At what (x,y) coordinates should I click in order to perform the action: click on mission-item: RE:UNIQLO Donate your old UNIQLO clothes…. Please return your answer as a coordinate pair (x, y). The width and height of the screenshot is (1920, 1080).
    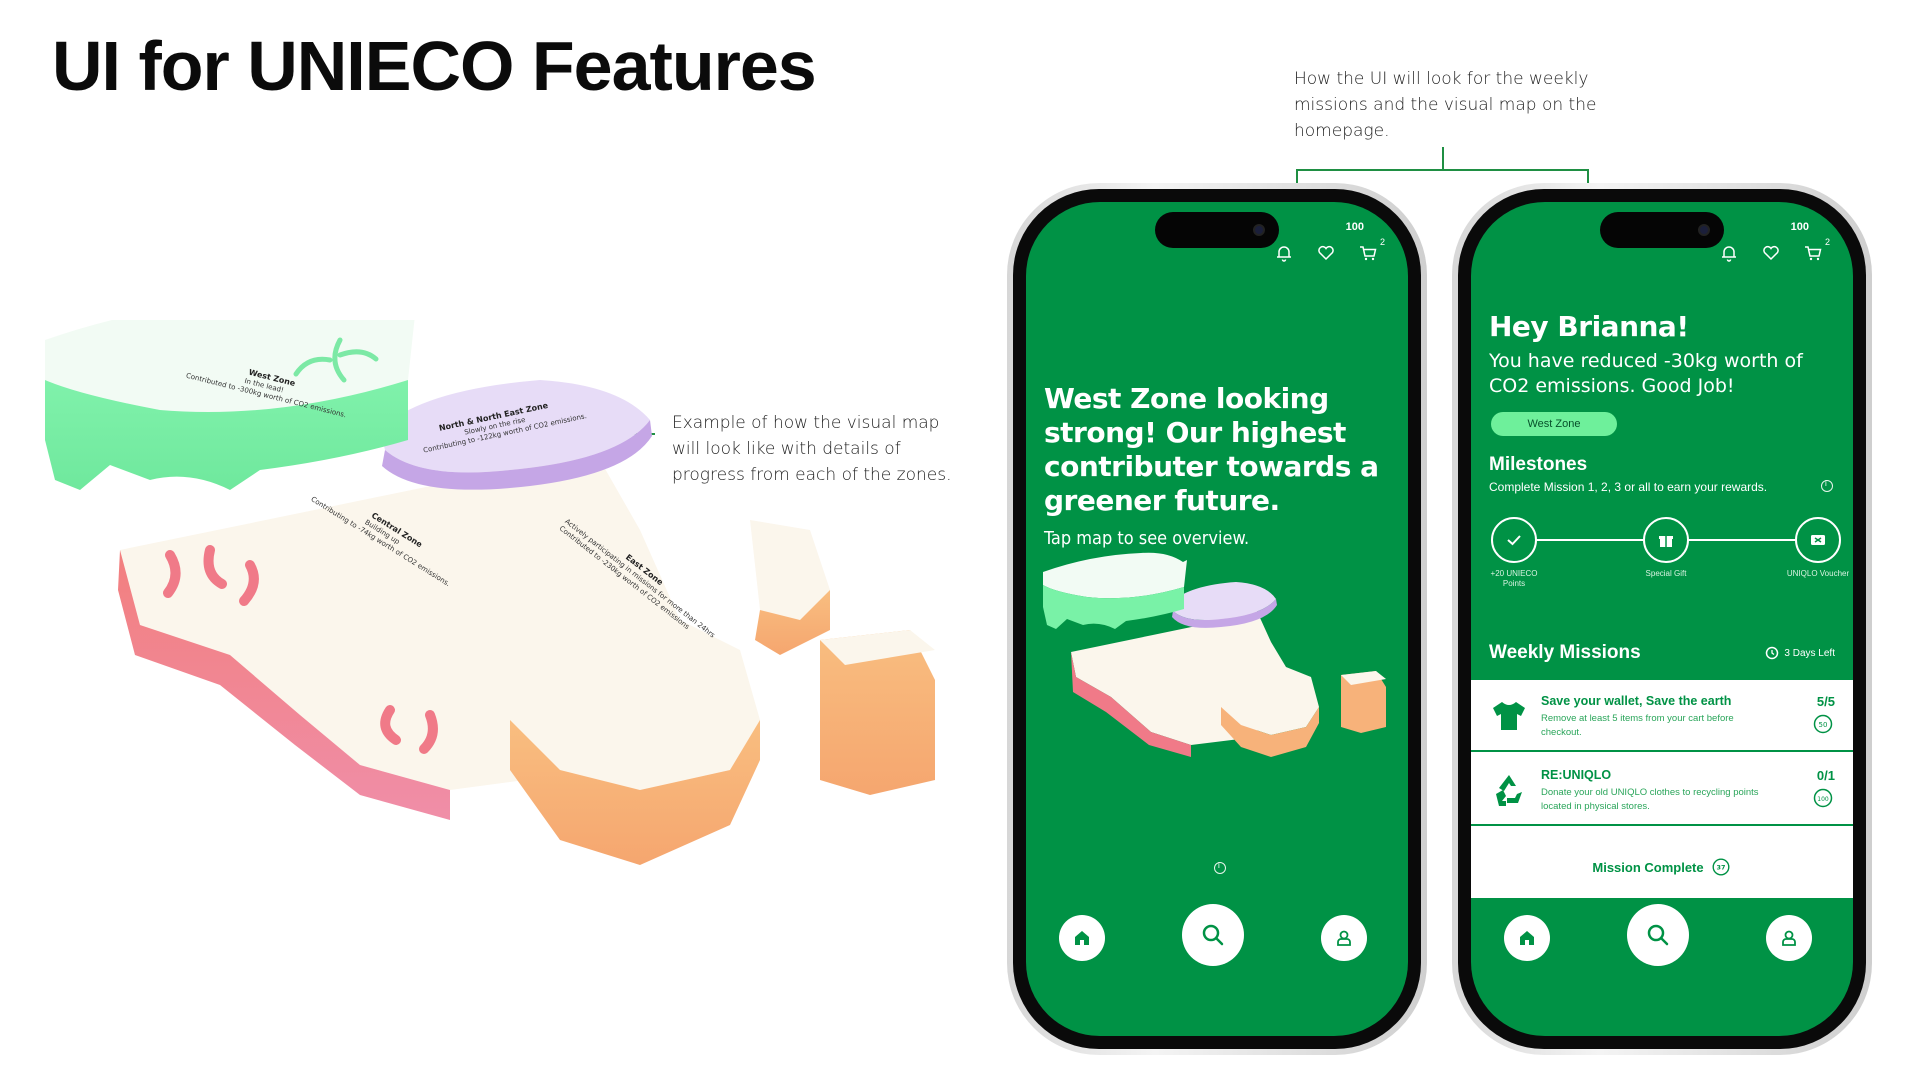
    Looking at the image, I should click on (1662, 790).